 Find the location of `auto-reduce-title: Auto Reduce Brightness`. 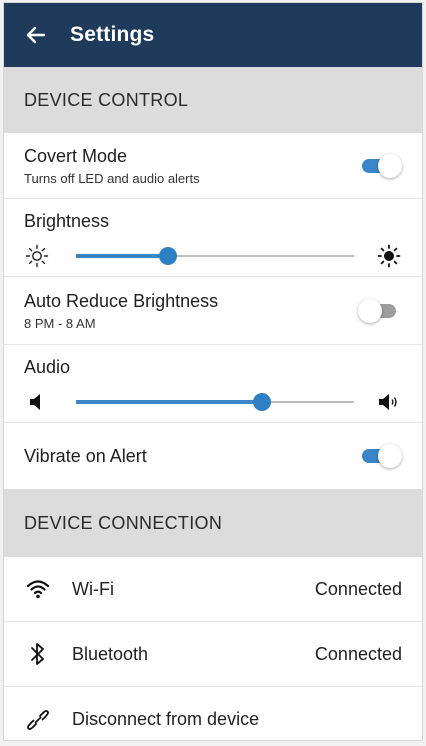

auto-reduce-title: Auto Reduce Brightness is located at coordinates (121, 300).